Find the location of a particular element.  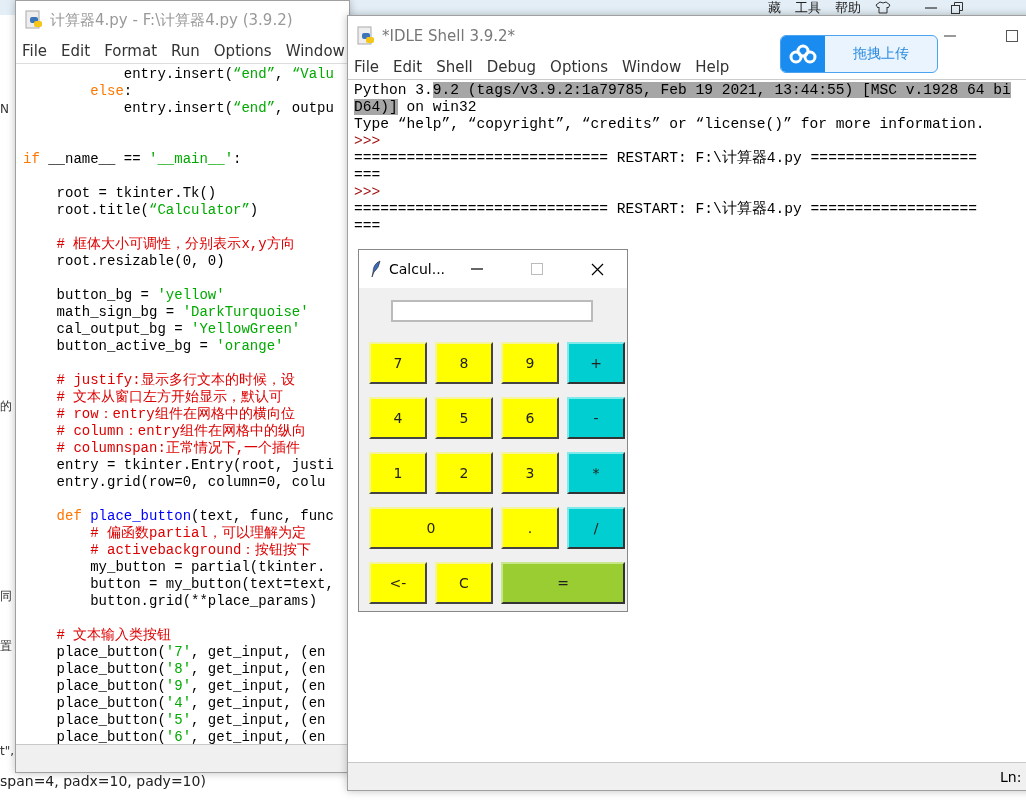

calculator-key: 9 is located at coordinates (530, 363).